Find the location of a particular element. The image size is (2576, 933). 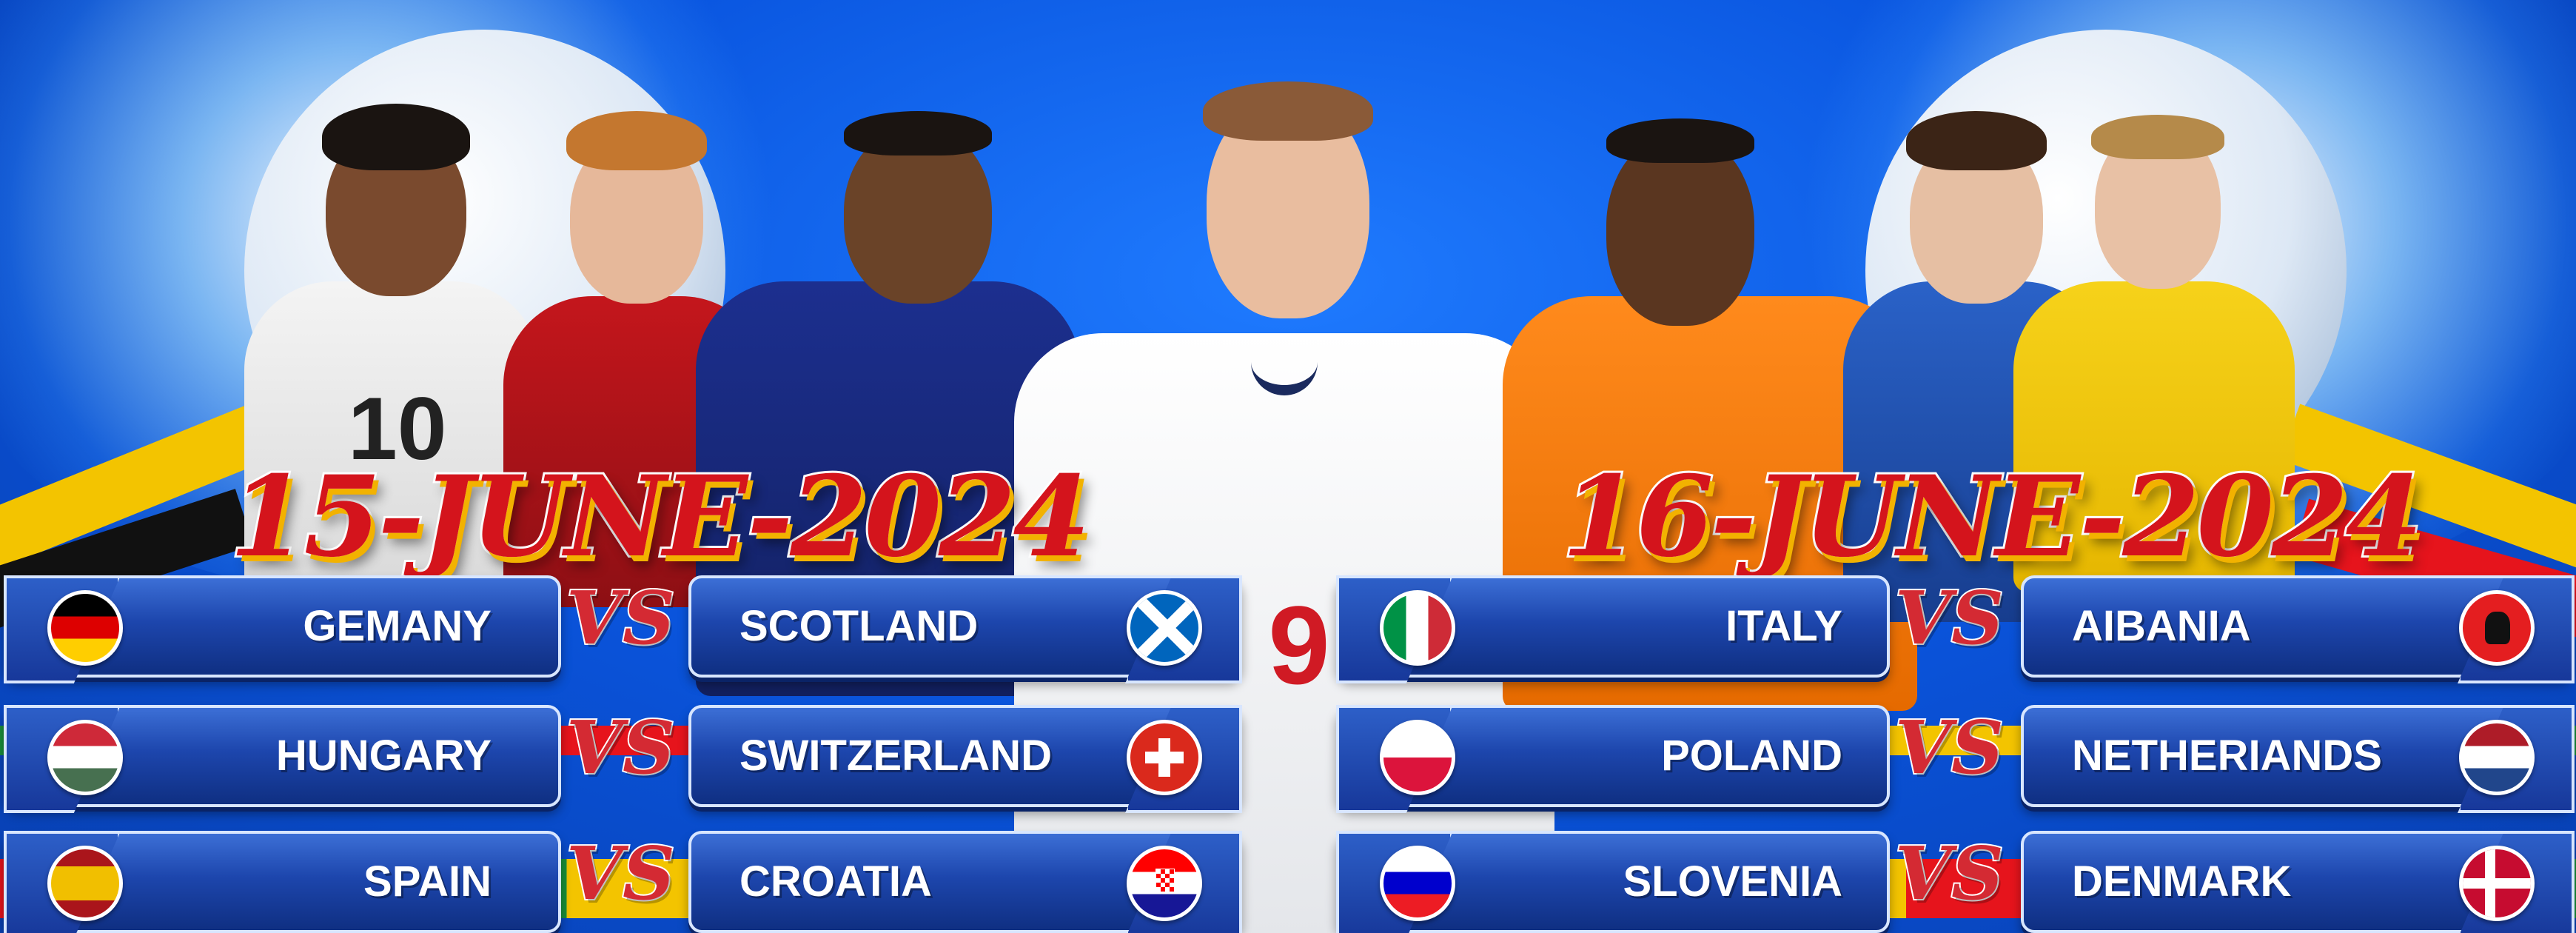

team-away-5: NETHERIANDS is located at coordinates (2227, 756).